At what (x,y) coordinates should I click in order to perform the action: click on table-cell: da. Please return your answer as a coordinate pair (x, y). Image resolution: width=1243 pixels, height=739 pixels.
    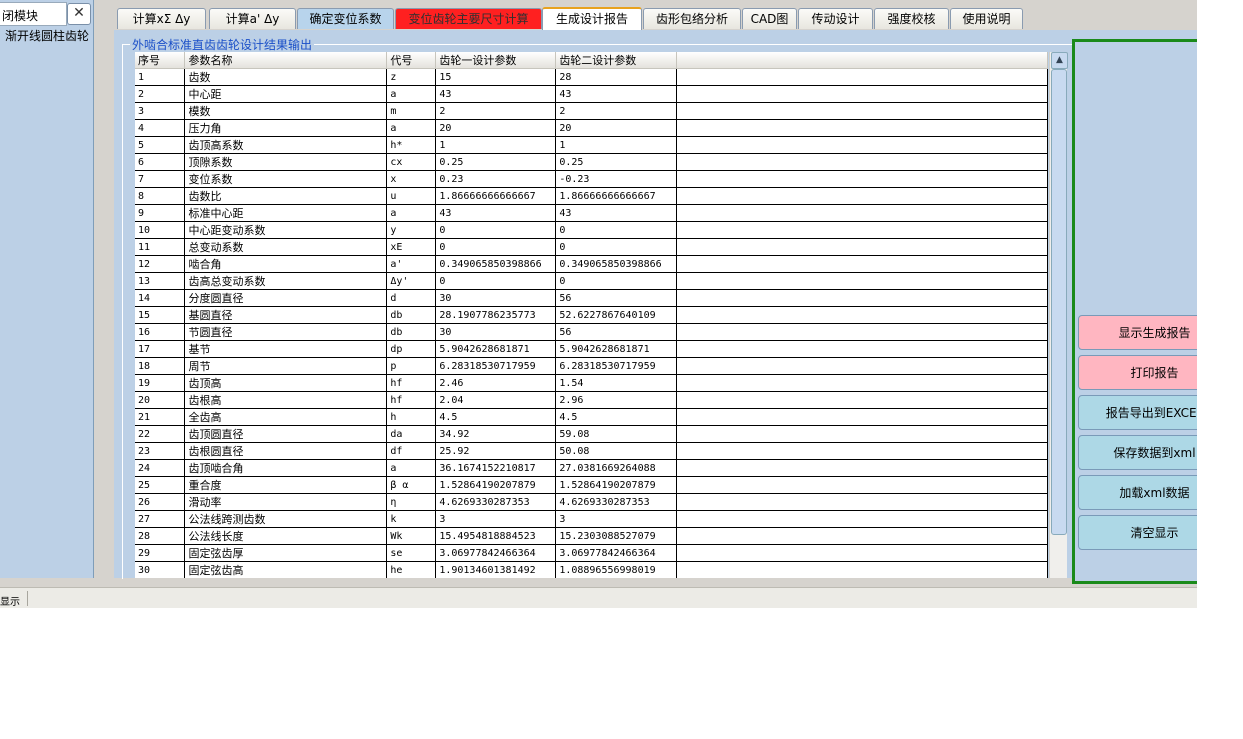
    Looking at the image, I should click on (411, 434).